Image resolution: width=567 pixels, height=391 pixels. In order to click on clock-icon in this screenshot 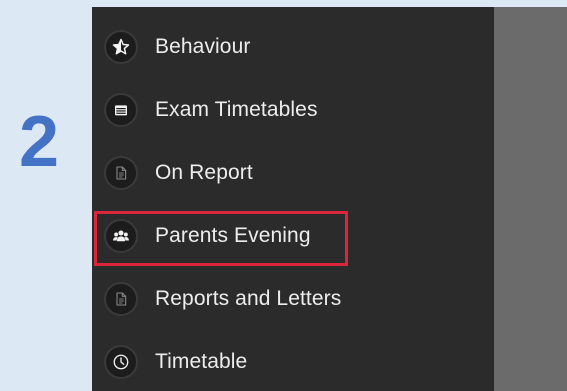, I will do `click(121, 362)`.